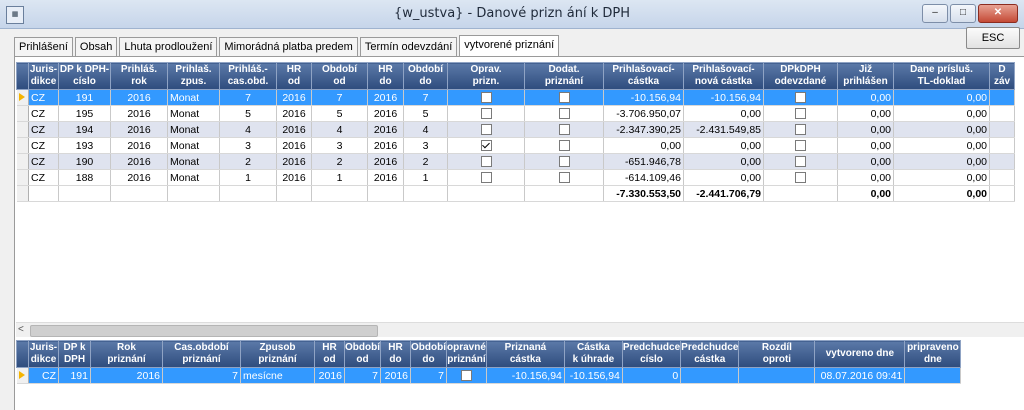 This screenshot has height=410, width=1024. I want to click on cell-ob_do: 2, so click(425, 161).